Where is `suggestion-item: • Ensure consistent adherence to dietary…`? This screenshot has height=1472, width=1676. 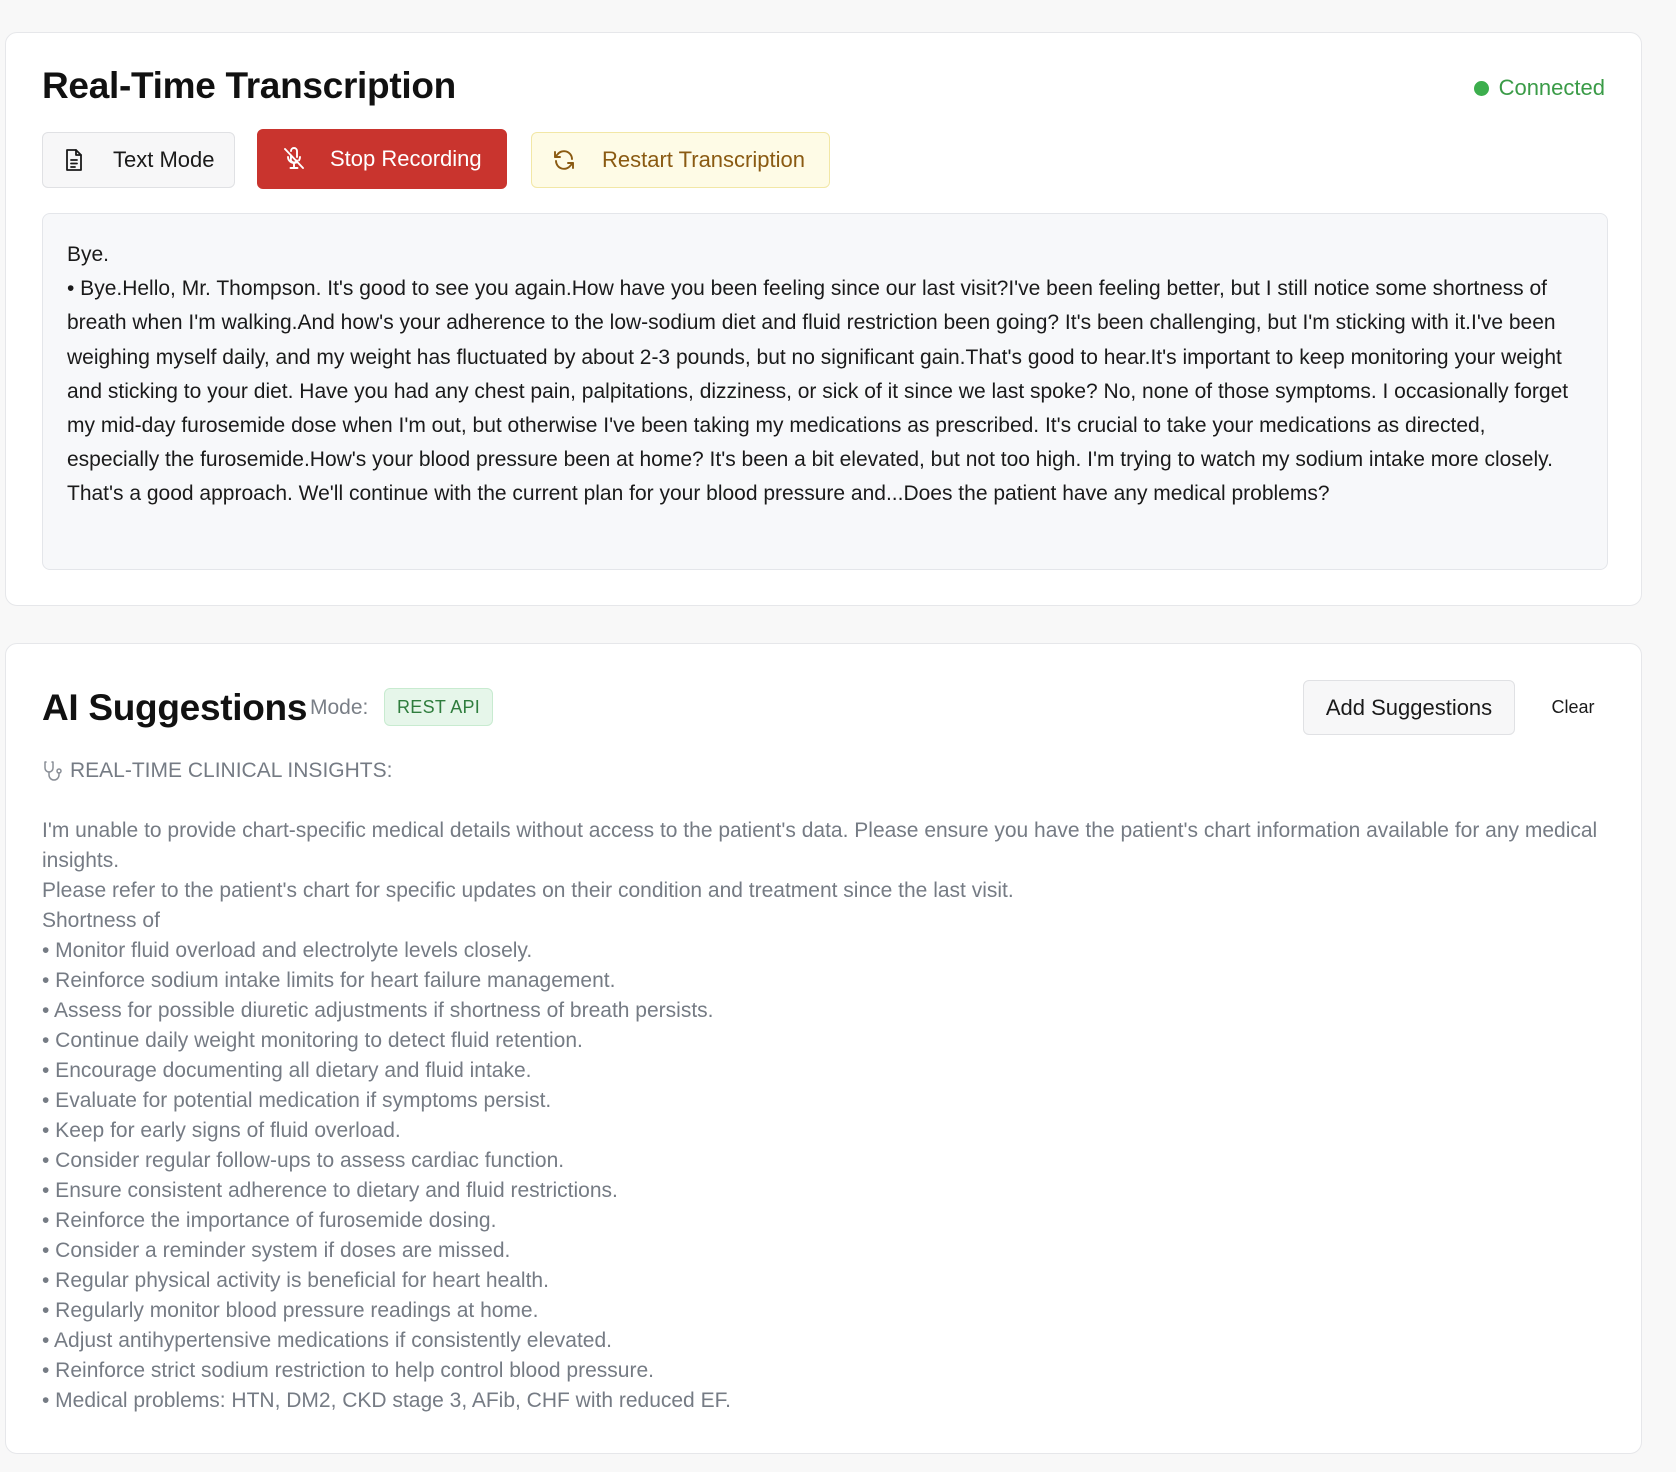
suggestion-item: • Ensure consistent adherence to dietary… is located at coordinates (330, 1190).